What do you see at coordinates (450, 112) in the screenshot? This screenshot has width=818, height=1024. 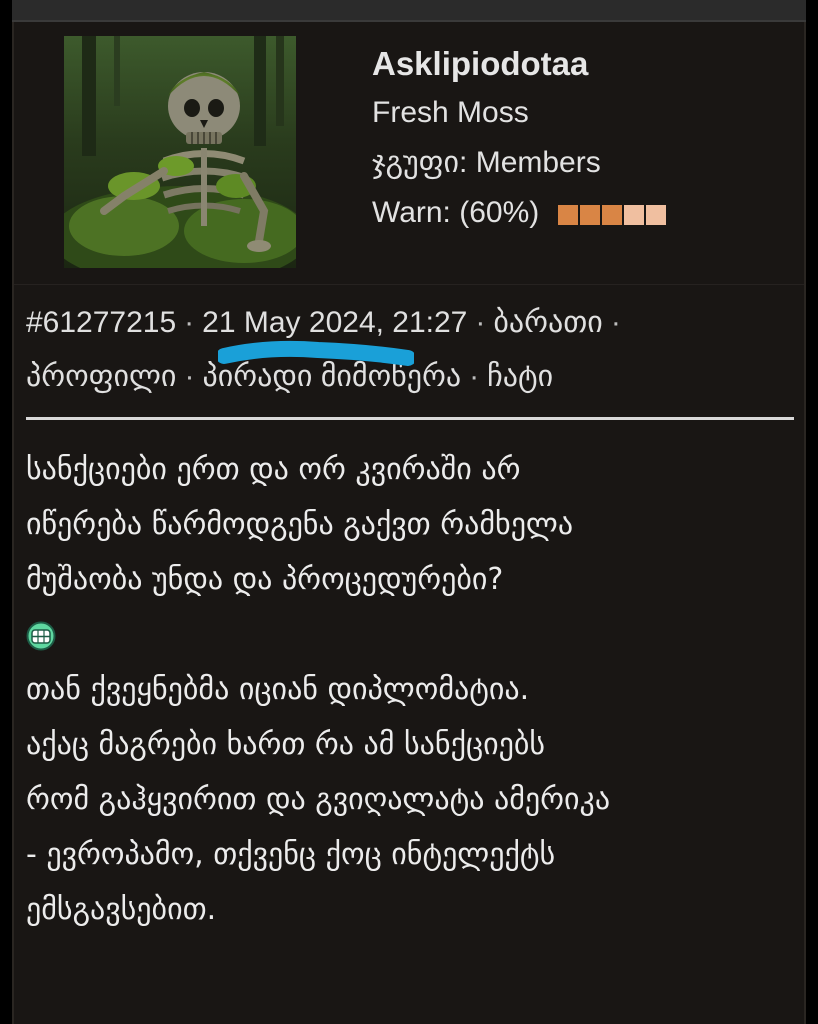 I see `user-title: Fresh Moss` at bounding box center [450, 112].